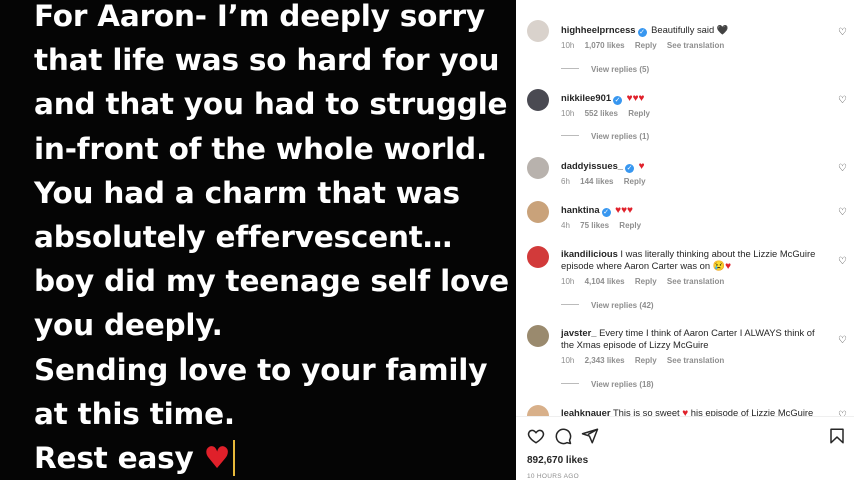 Image resolution: width=854 pixels, height=481 pixels. I want to click on comment-meta: 6h 144 likes Reply, so click(607, 181).